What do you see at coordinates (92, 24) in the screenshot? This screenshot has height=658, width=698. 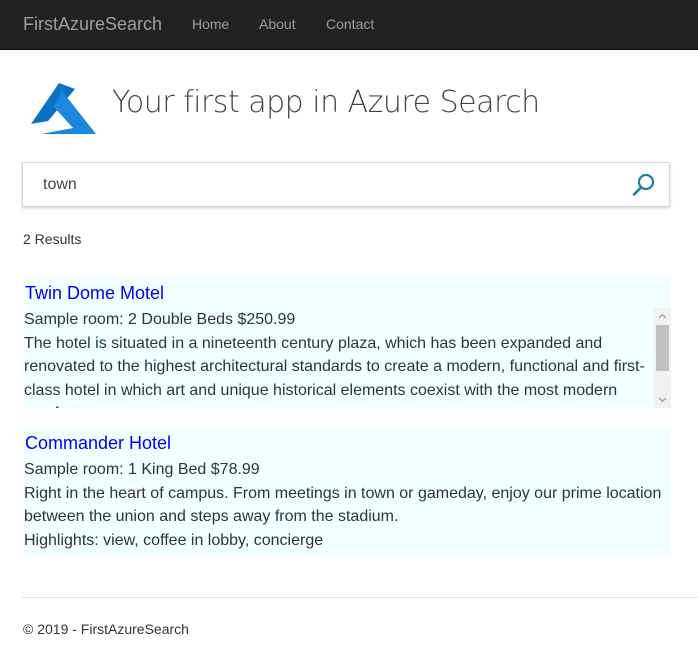 I see `navbar-brand: FirstAzureSearch` at bounding box center [92, 24].